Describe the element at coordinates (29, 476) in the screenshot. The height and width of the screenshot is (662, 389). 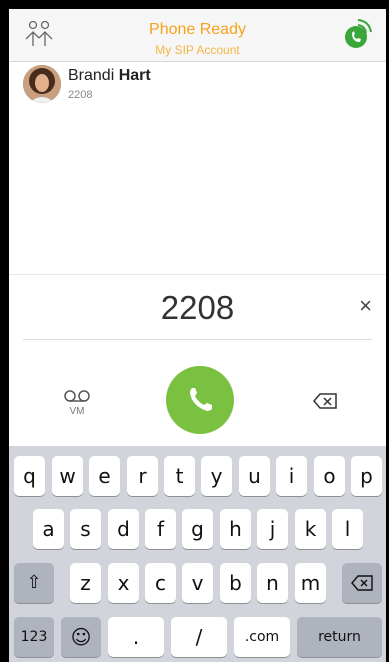
I see `key-q: q` at that location.